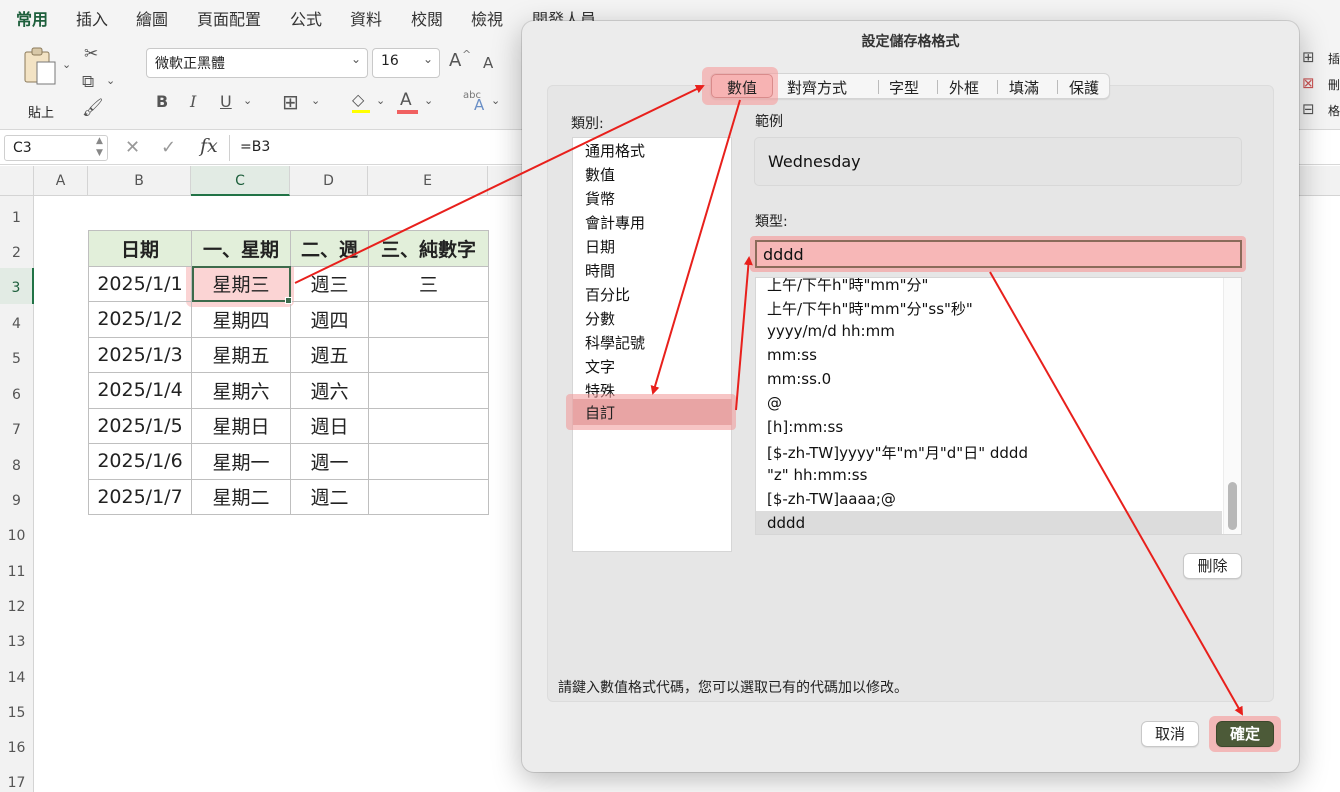 The height and width of the screenshot is (792, 1340). I want to click on list-item: 文字, so click(600, 366).